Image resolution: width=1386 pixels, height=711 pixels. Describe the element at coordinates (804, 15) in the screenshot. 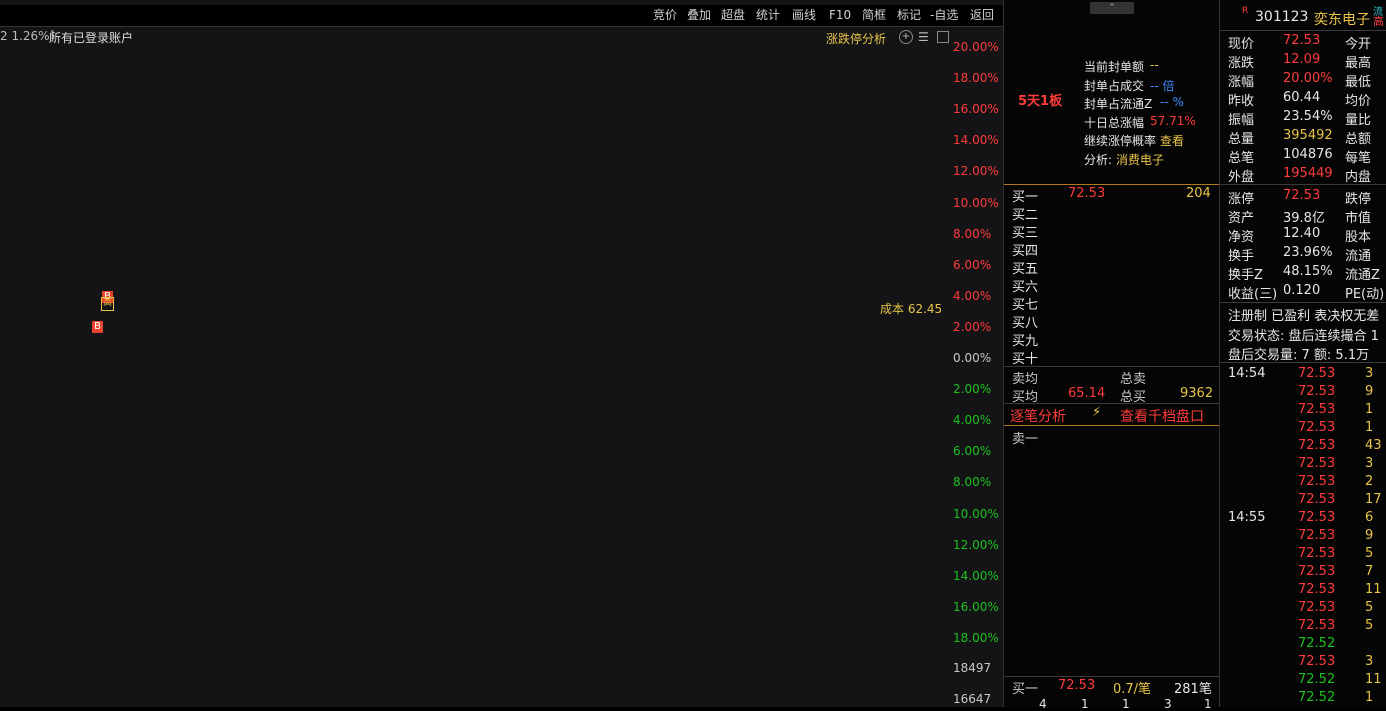

I see `draw-line-button: 画线` at that location.